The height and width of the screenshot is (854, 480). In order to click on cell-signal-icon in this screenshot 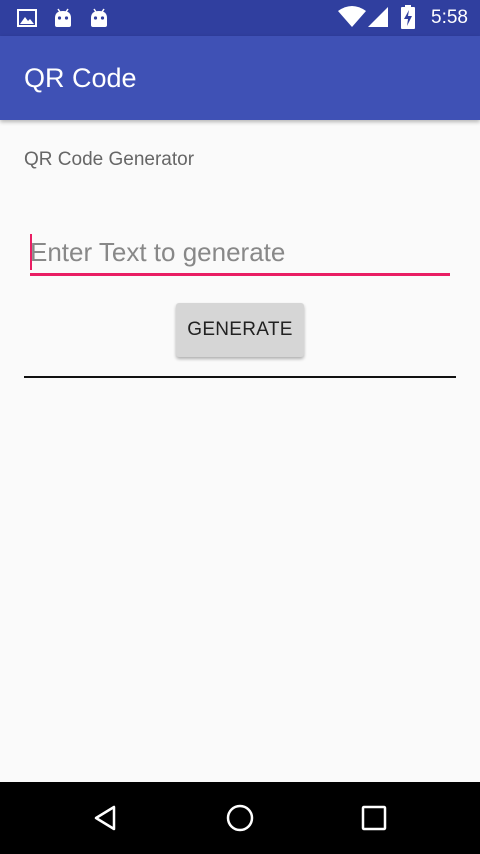, I will do `click(378, 17)`.